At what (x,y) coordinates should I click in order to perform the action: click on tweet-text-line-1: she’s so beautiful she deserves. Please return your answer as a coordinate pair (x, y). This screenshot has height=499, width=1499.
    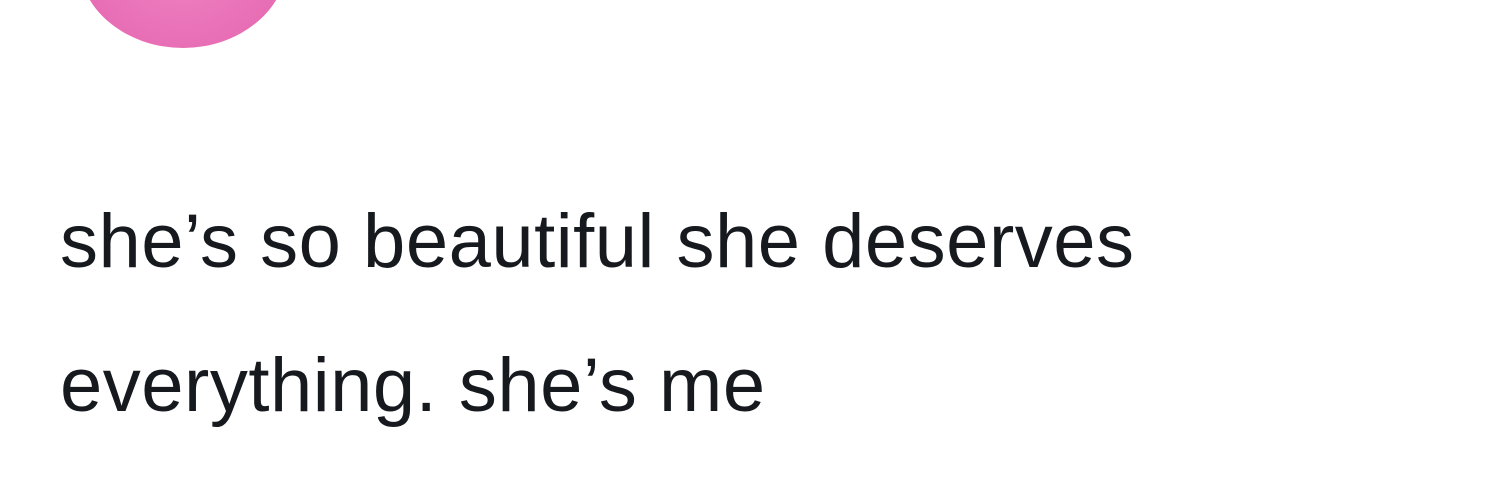
    Looking at the image, I should click on (597, 241).